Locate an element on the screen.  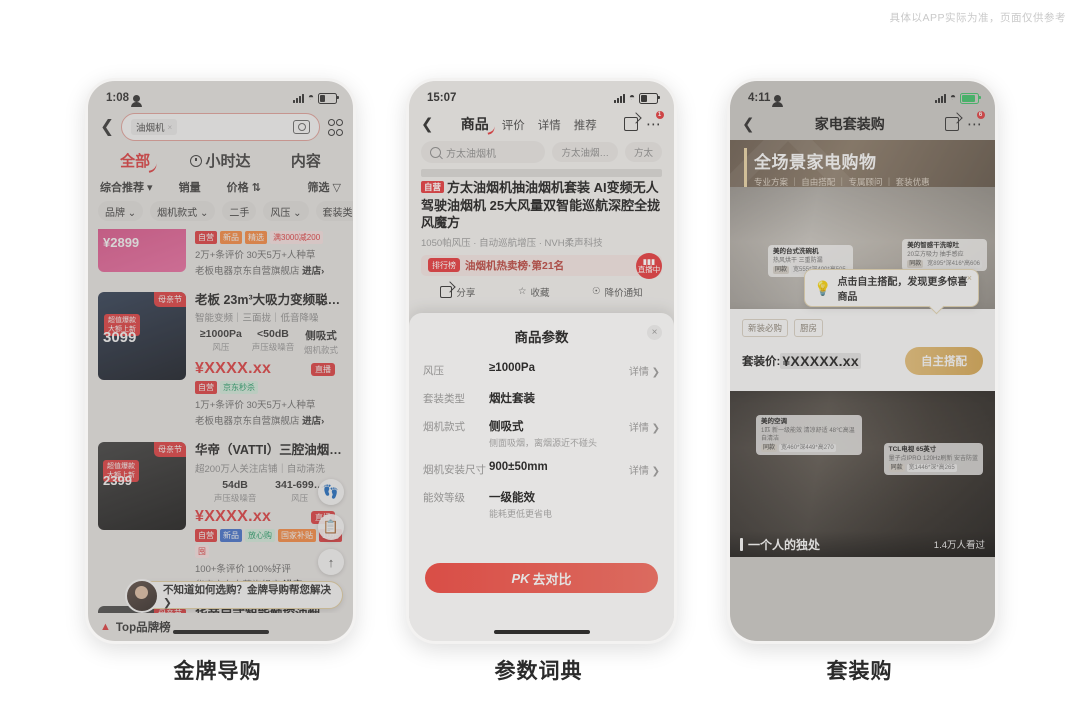
chip-wind-pressure: 风压 ⌄ is located at coordinates (286, 211).